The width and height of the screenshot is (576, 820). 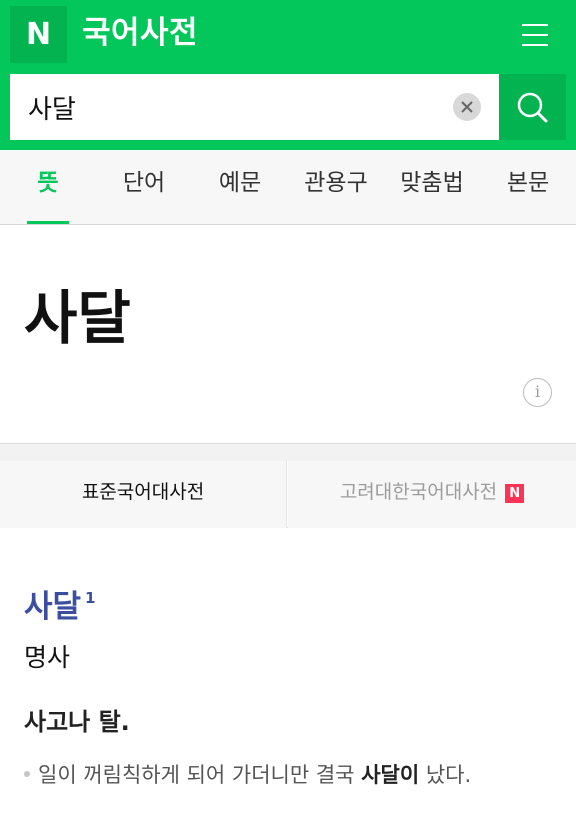 I want to click on logo-letter: N, so click(x=38, y=34).